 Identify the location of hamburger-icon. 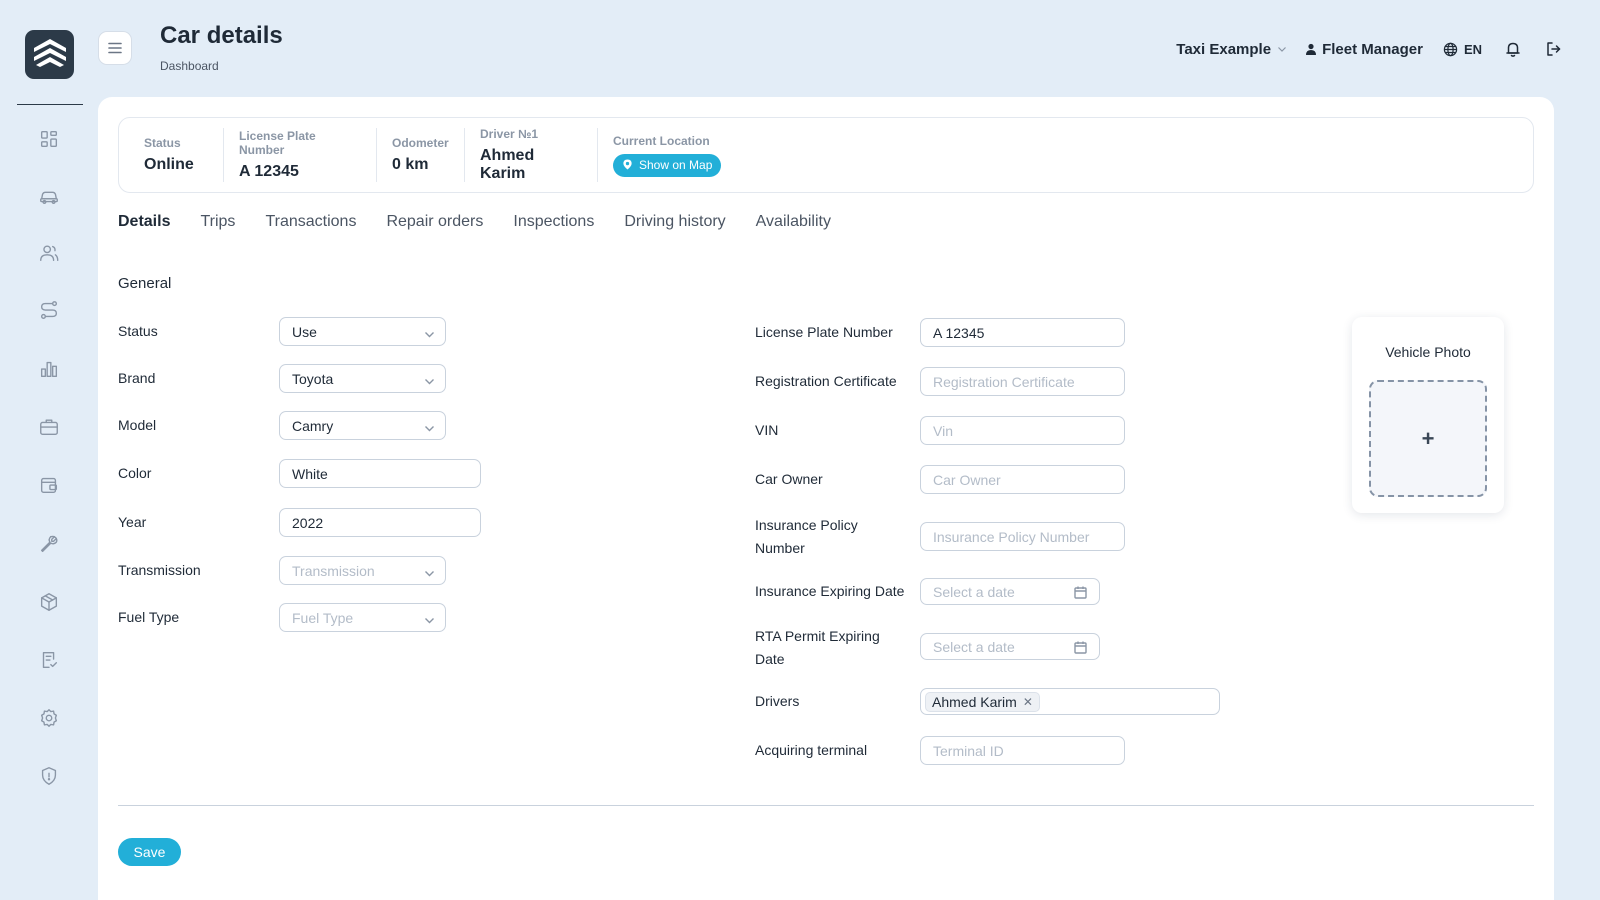
(115, 48).